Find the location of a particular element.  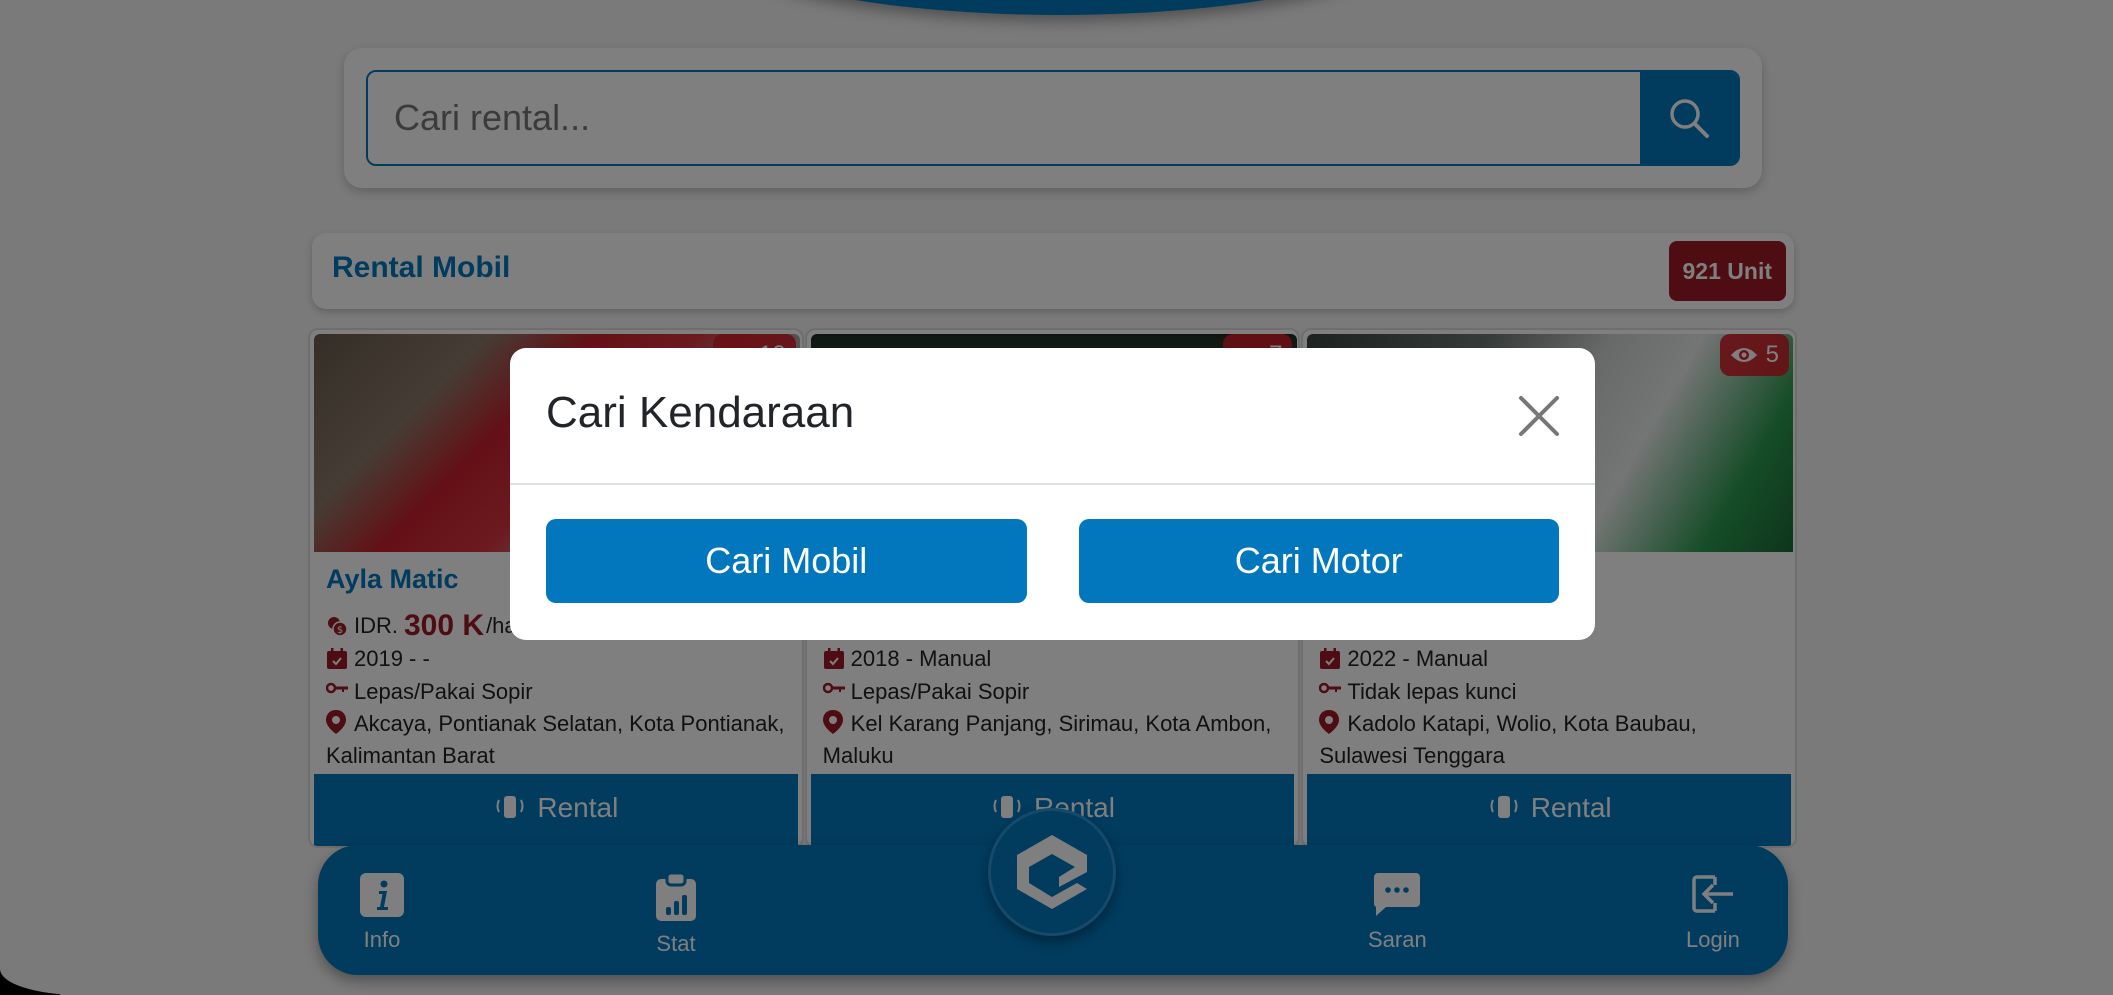

close-button is located at coordinates (1539, 416).